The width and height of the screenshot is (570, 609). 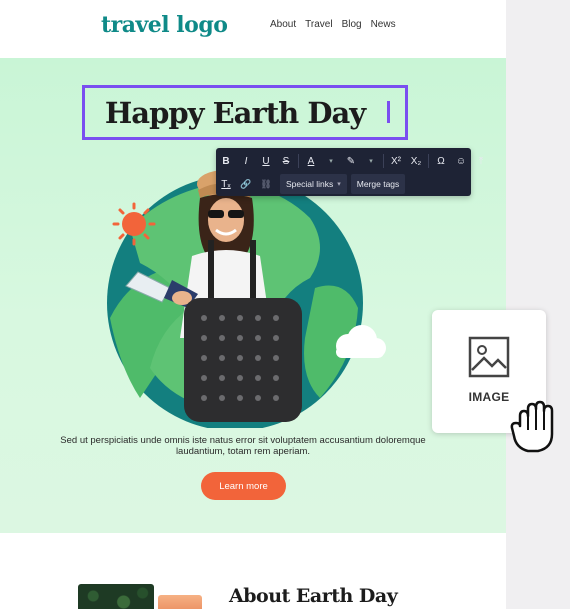 What do you see at coordinates (311, 161) in the screenshot?
I see `text-color-button: A` at bounding box center [311, 161].